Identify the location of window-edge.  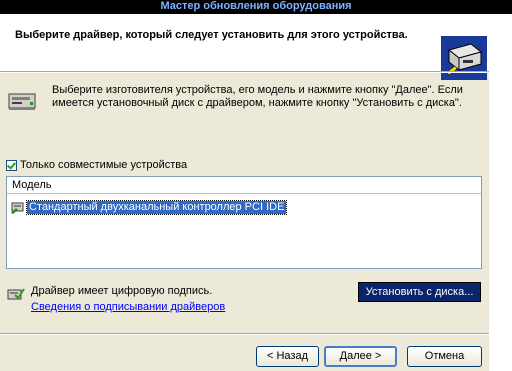
(500, 192).